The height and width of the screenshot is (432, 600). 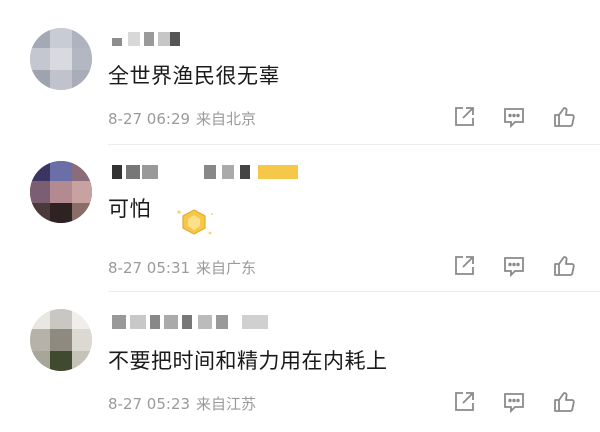 I want to click on comment-meta: 8-27 05:31 来自广东, so click(x=182, y=267).